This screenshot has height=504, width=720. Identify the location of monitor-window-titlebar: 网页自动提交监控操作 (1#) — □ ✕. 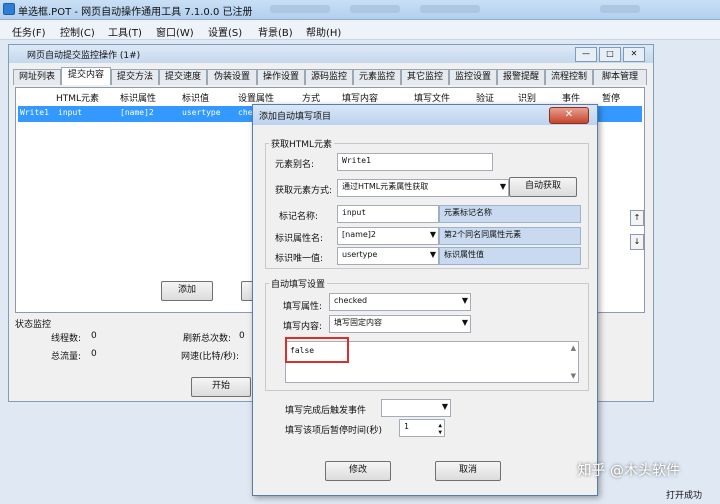
(331, 54).